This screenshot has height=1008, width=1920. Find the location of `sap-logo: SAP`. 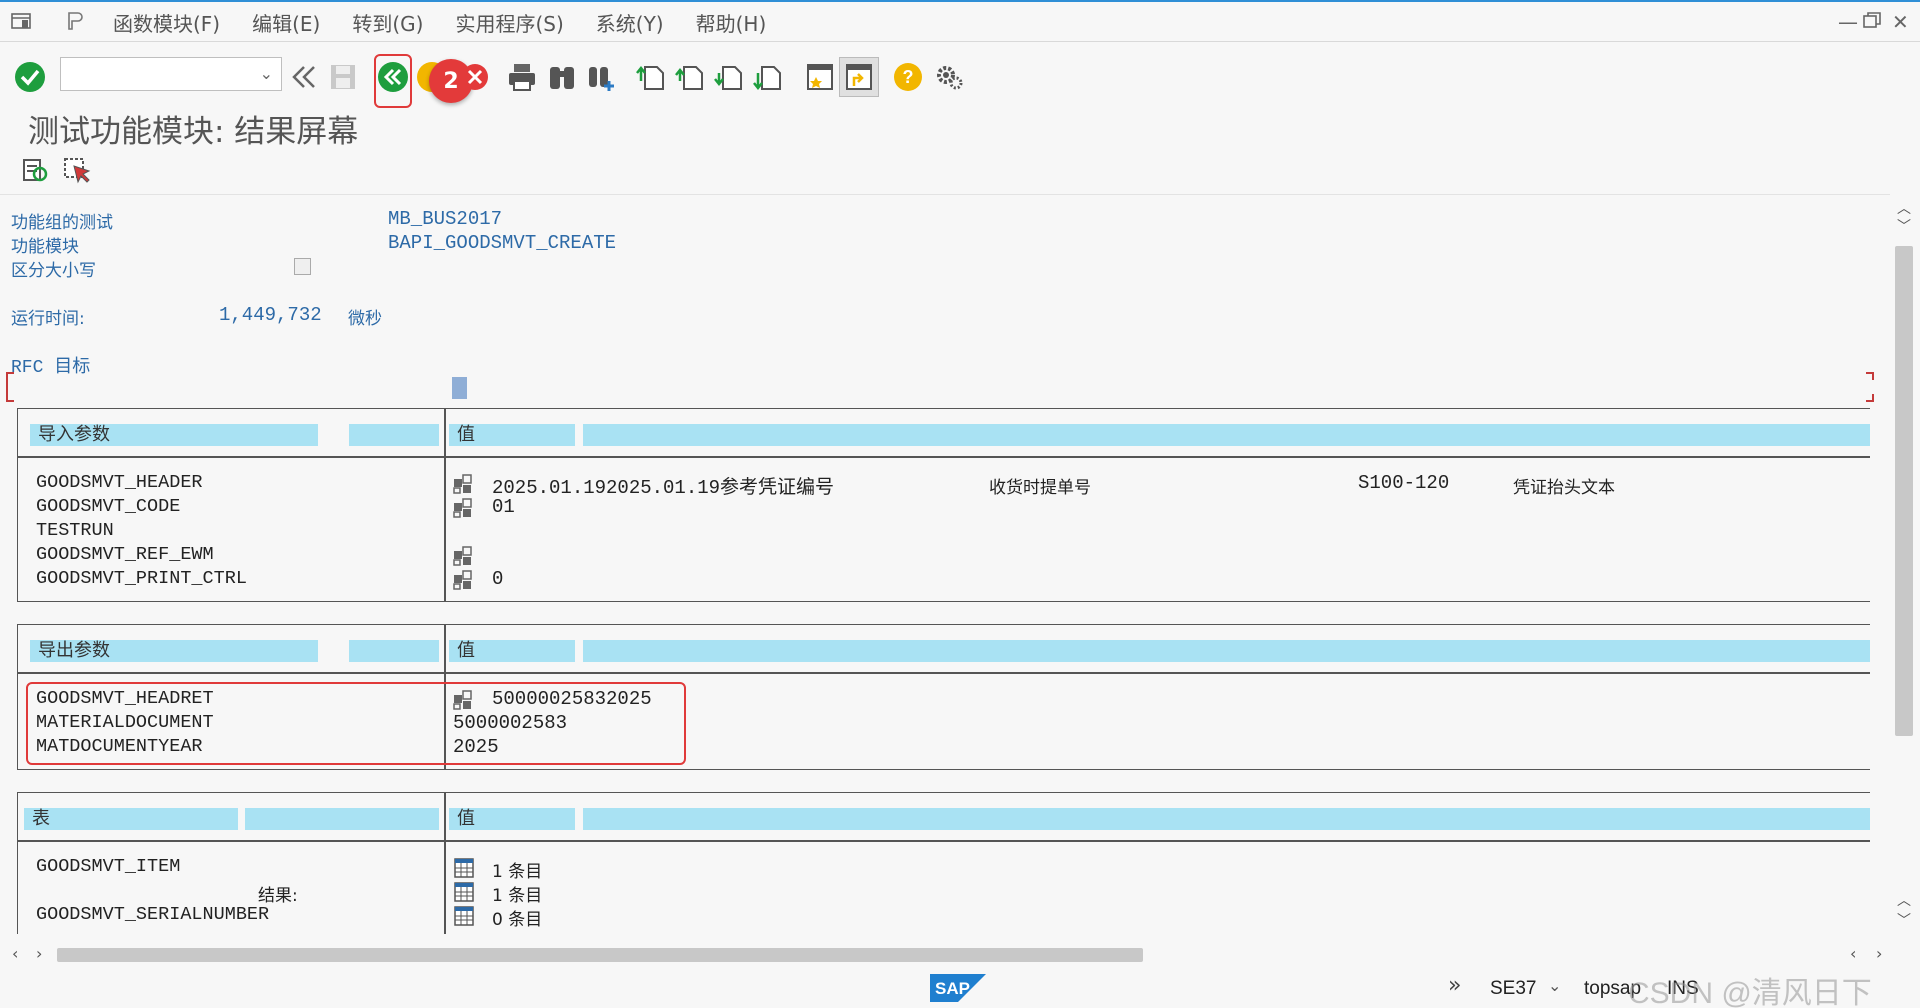

sap-logo: SAP is located at coordinates (958, 988).